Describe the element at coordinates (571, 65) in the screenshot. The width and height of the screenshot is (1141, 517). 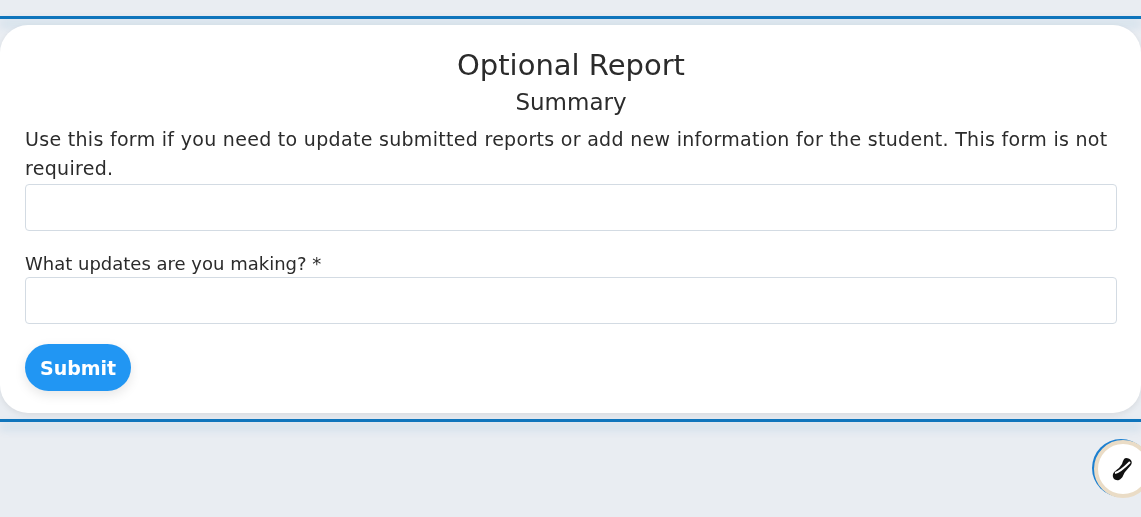
I see `form-title: Optional Report` at that location.